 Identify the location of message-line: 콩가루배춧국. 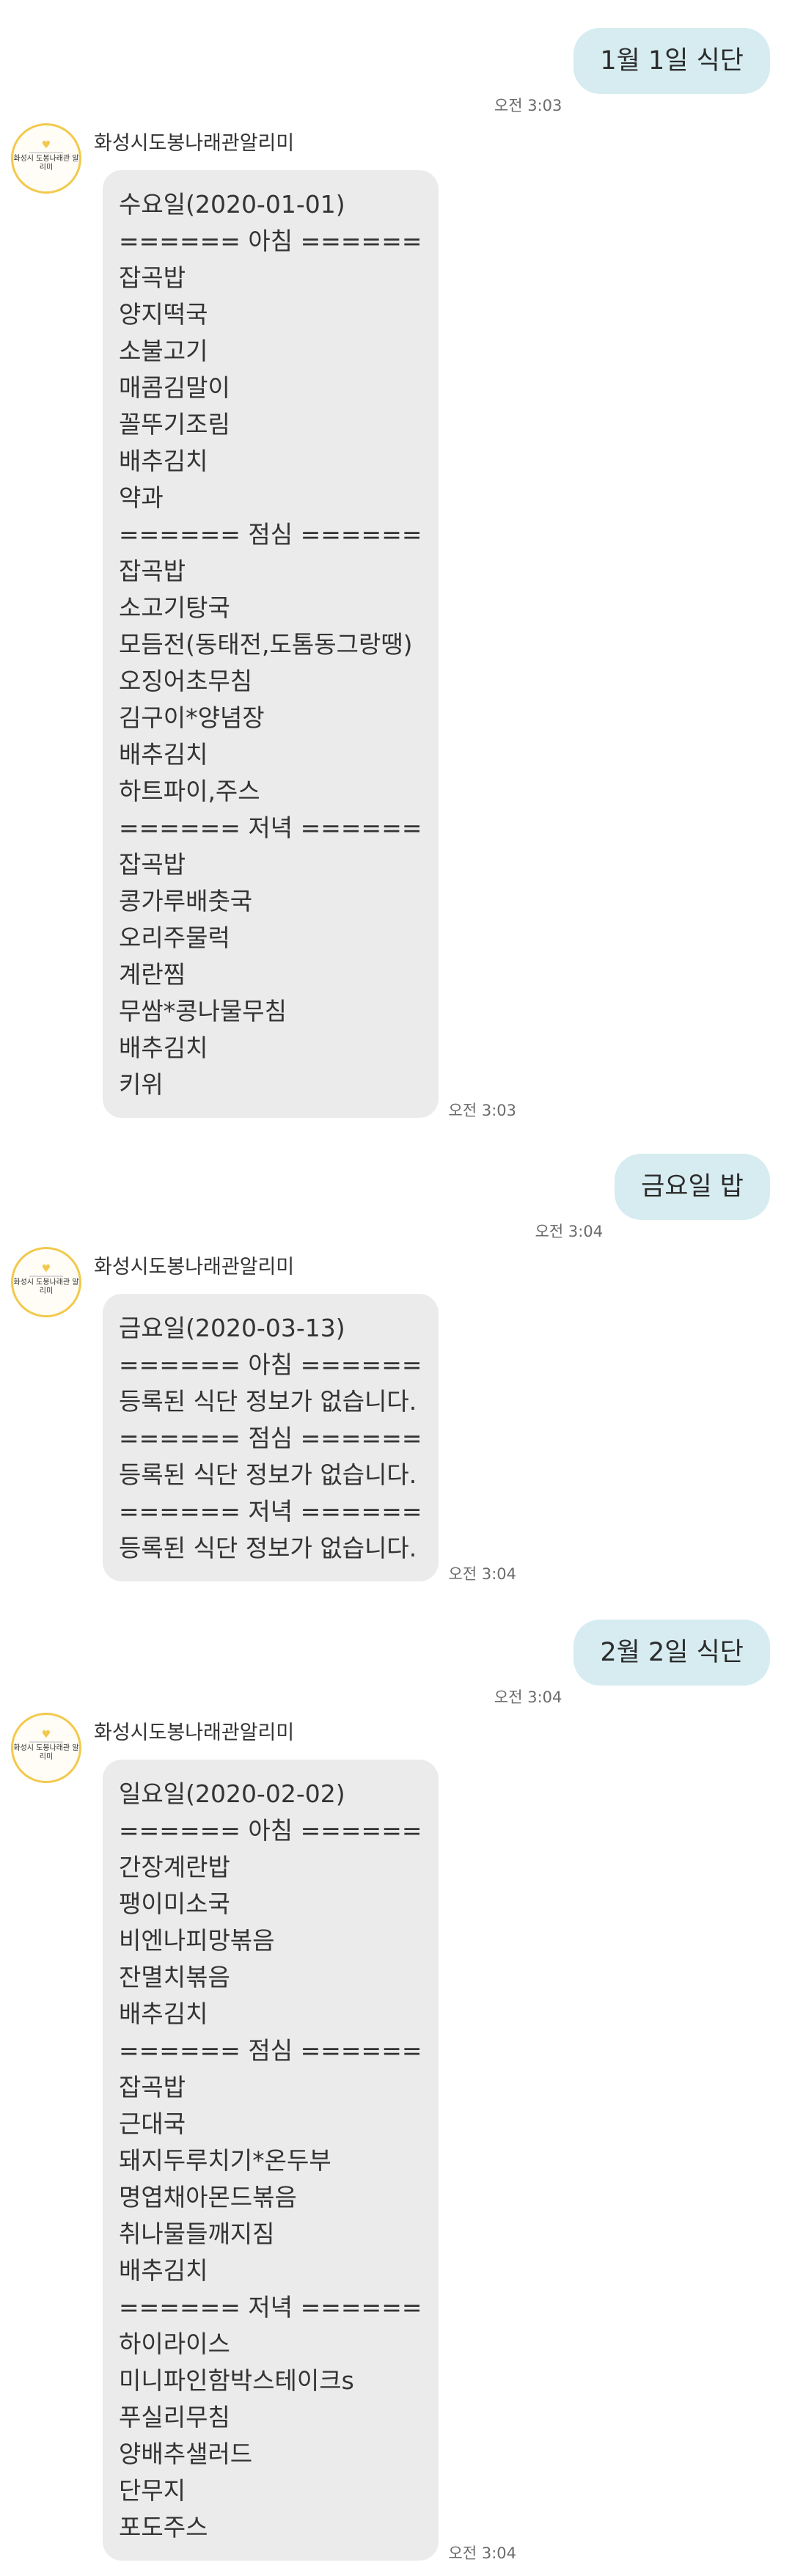
(186, 901).